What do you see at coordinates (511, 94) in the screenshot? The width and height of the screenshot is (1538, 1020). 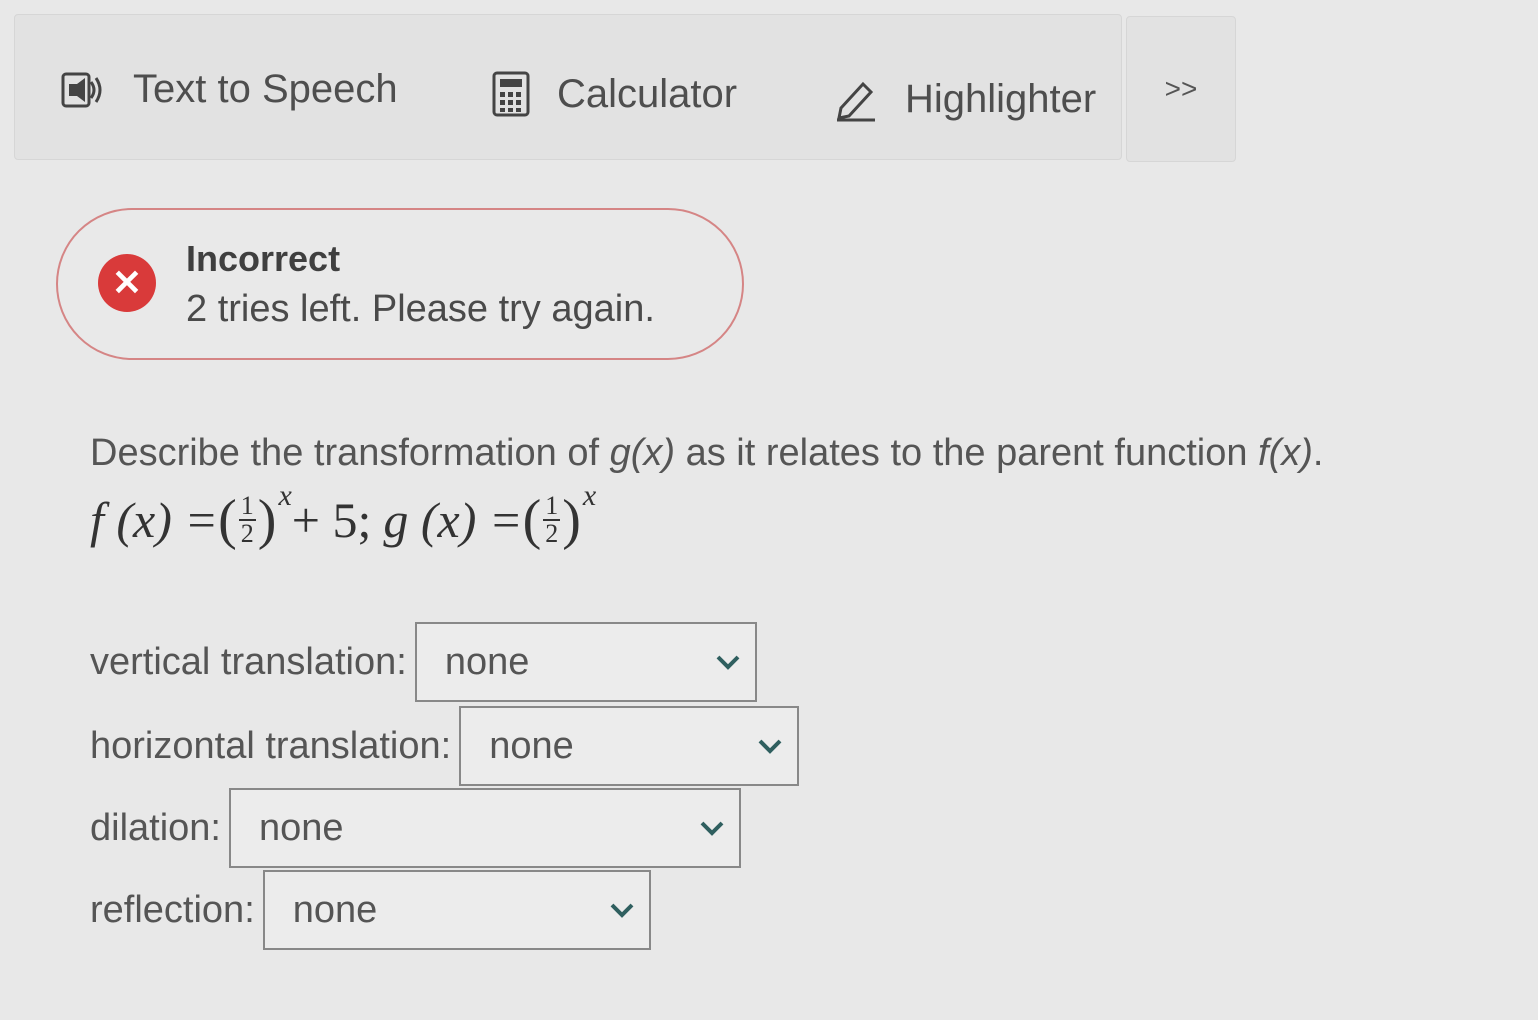 I see `calculator-icon` at bounding box center [511, 94].